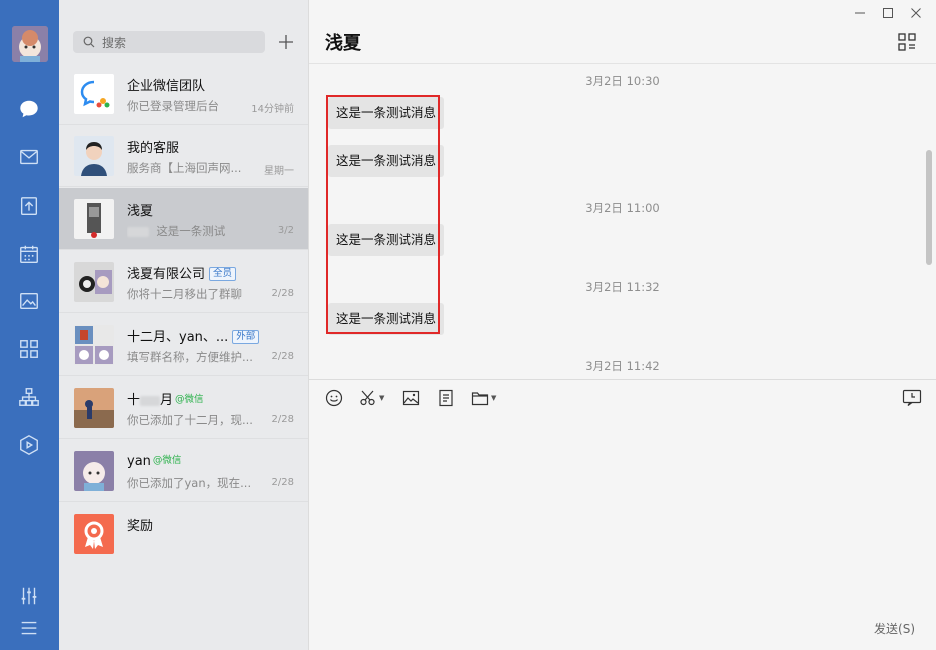  I want to click on search-input: 搜索, so click(169, 42).